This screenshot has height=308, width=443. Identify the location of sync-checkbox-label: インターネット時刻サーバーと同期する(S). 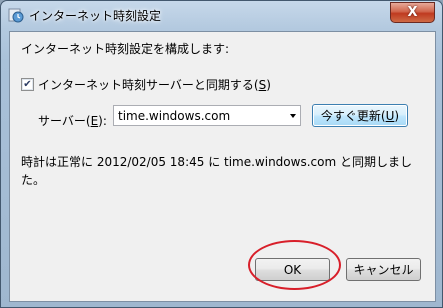
(154, 85).